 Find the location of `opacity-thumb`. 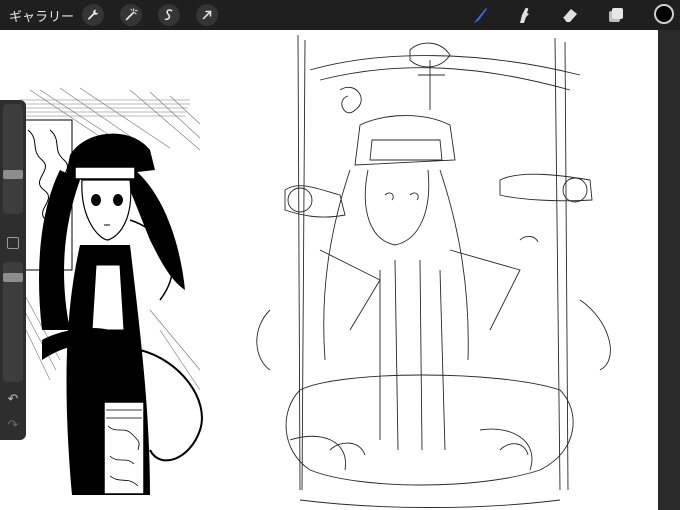

opacity-thumb is located at coordinates (13, 277).